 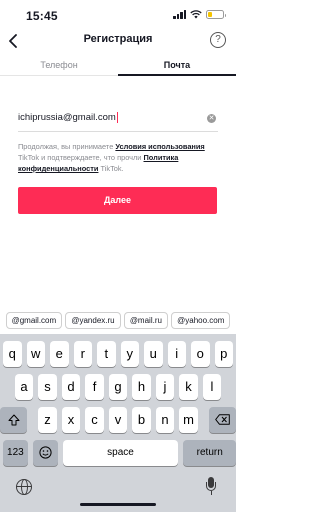 I want to click on battery-icon, so click(x=216, y=14).